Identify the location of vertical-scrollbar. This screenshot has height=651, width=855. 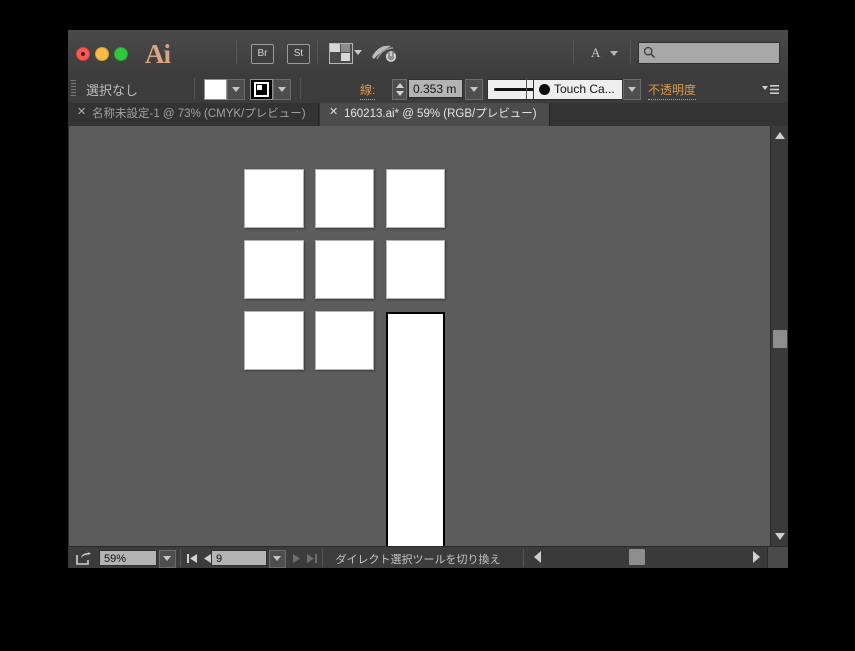
(779, 336).